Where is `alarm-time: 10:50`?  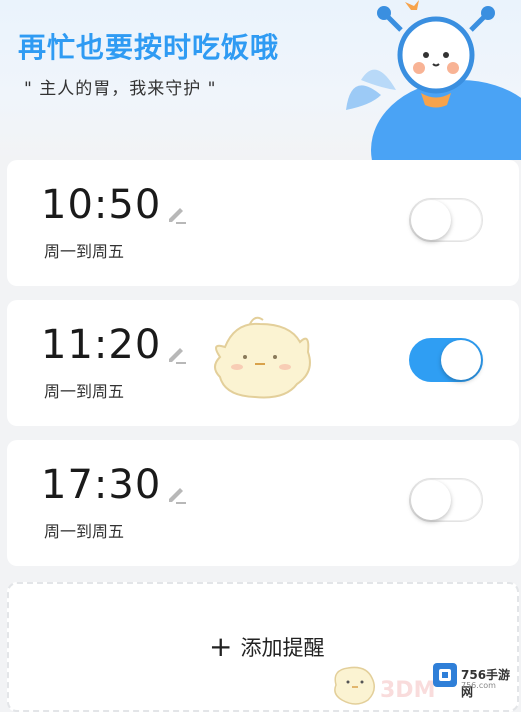
alarm-time: 10:50 is located at coordinates (101, 205).